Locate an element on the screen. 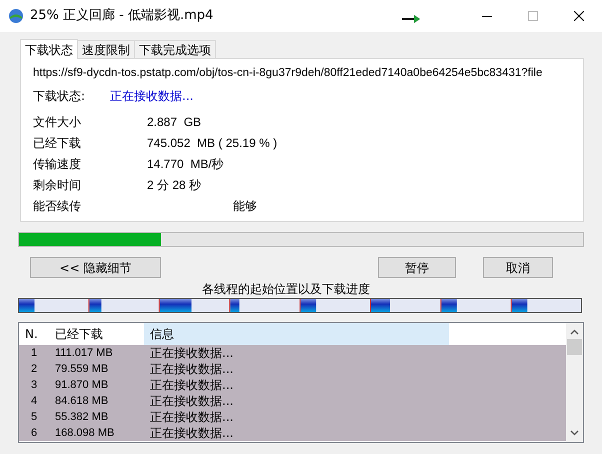  detail-value: 745.052 MB ( 25.19 % ) is located at coordinates (212, 143).